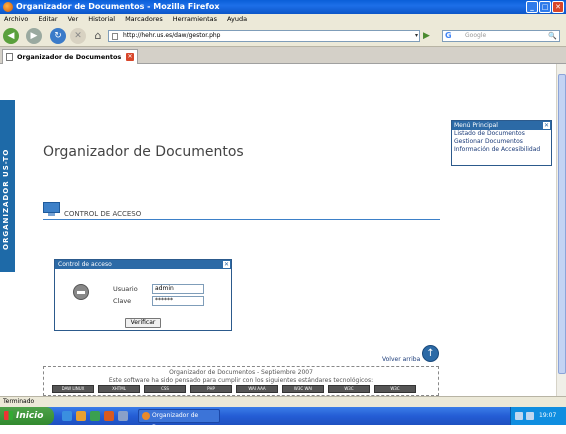  Describe the element at coordinates (283, 55) in the screenshot. I see `tab-strip: Organizador de Documentos ✕` at that location.